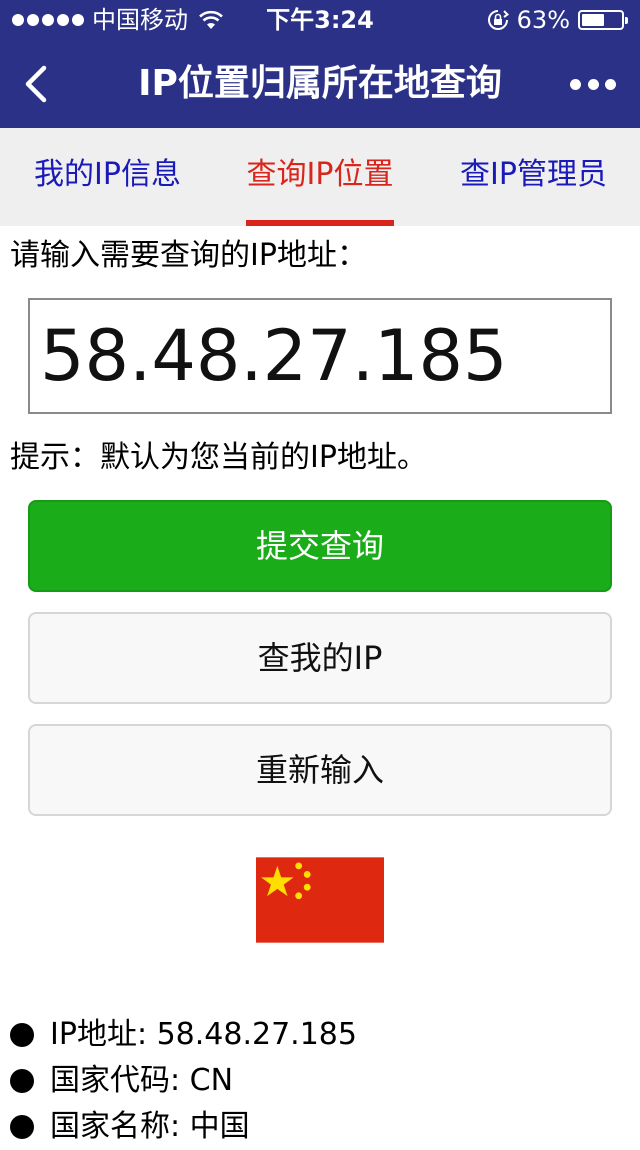  What do you see at coordinates (142, 1080) in the screenshot?
I see `result-country-code: 国家代码: CN` at bounding box center [142, 1080].